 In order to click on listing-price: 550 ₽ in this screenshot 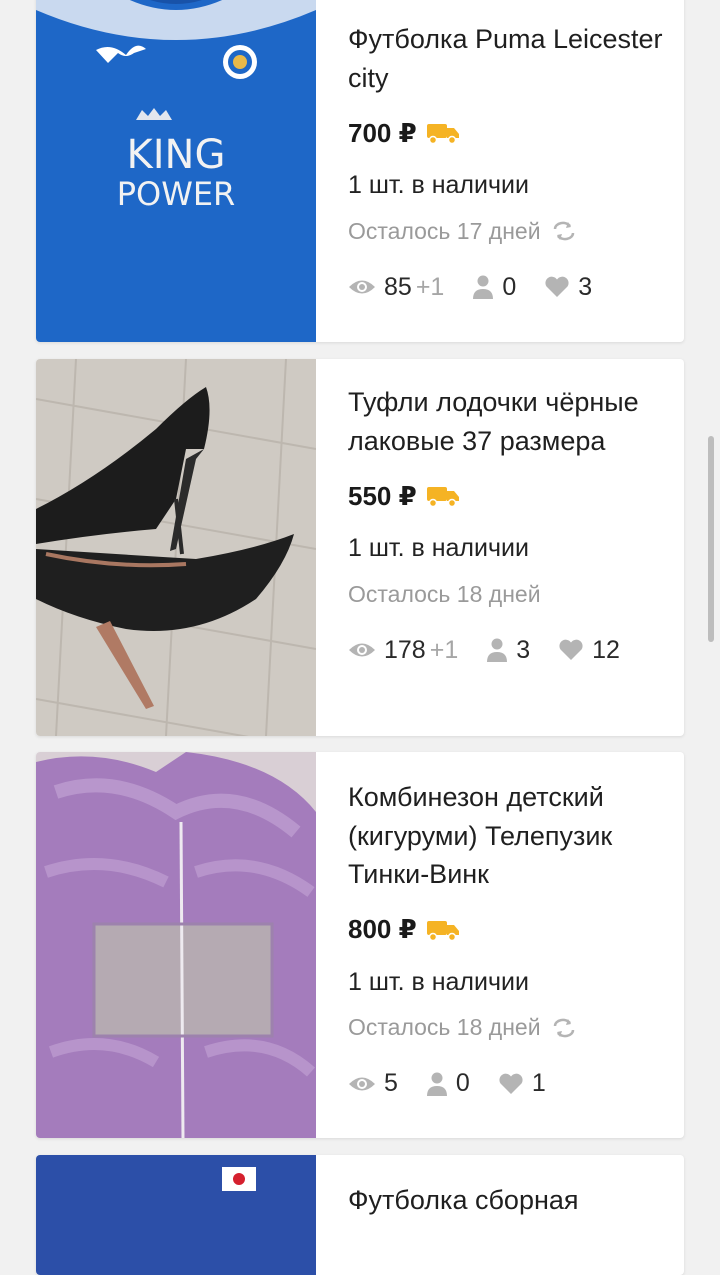, I will do `click(382, 495)`.